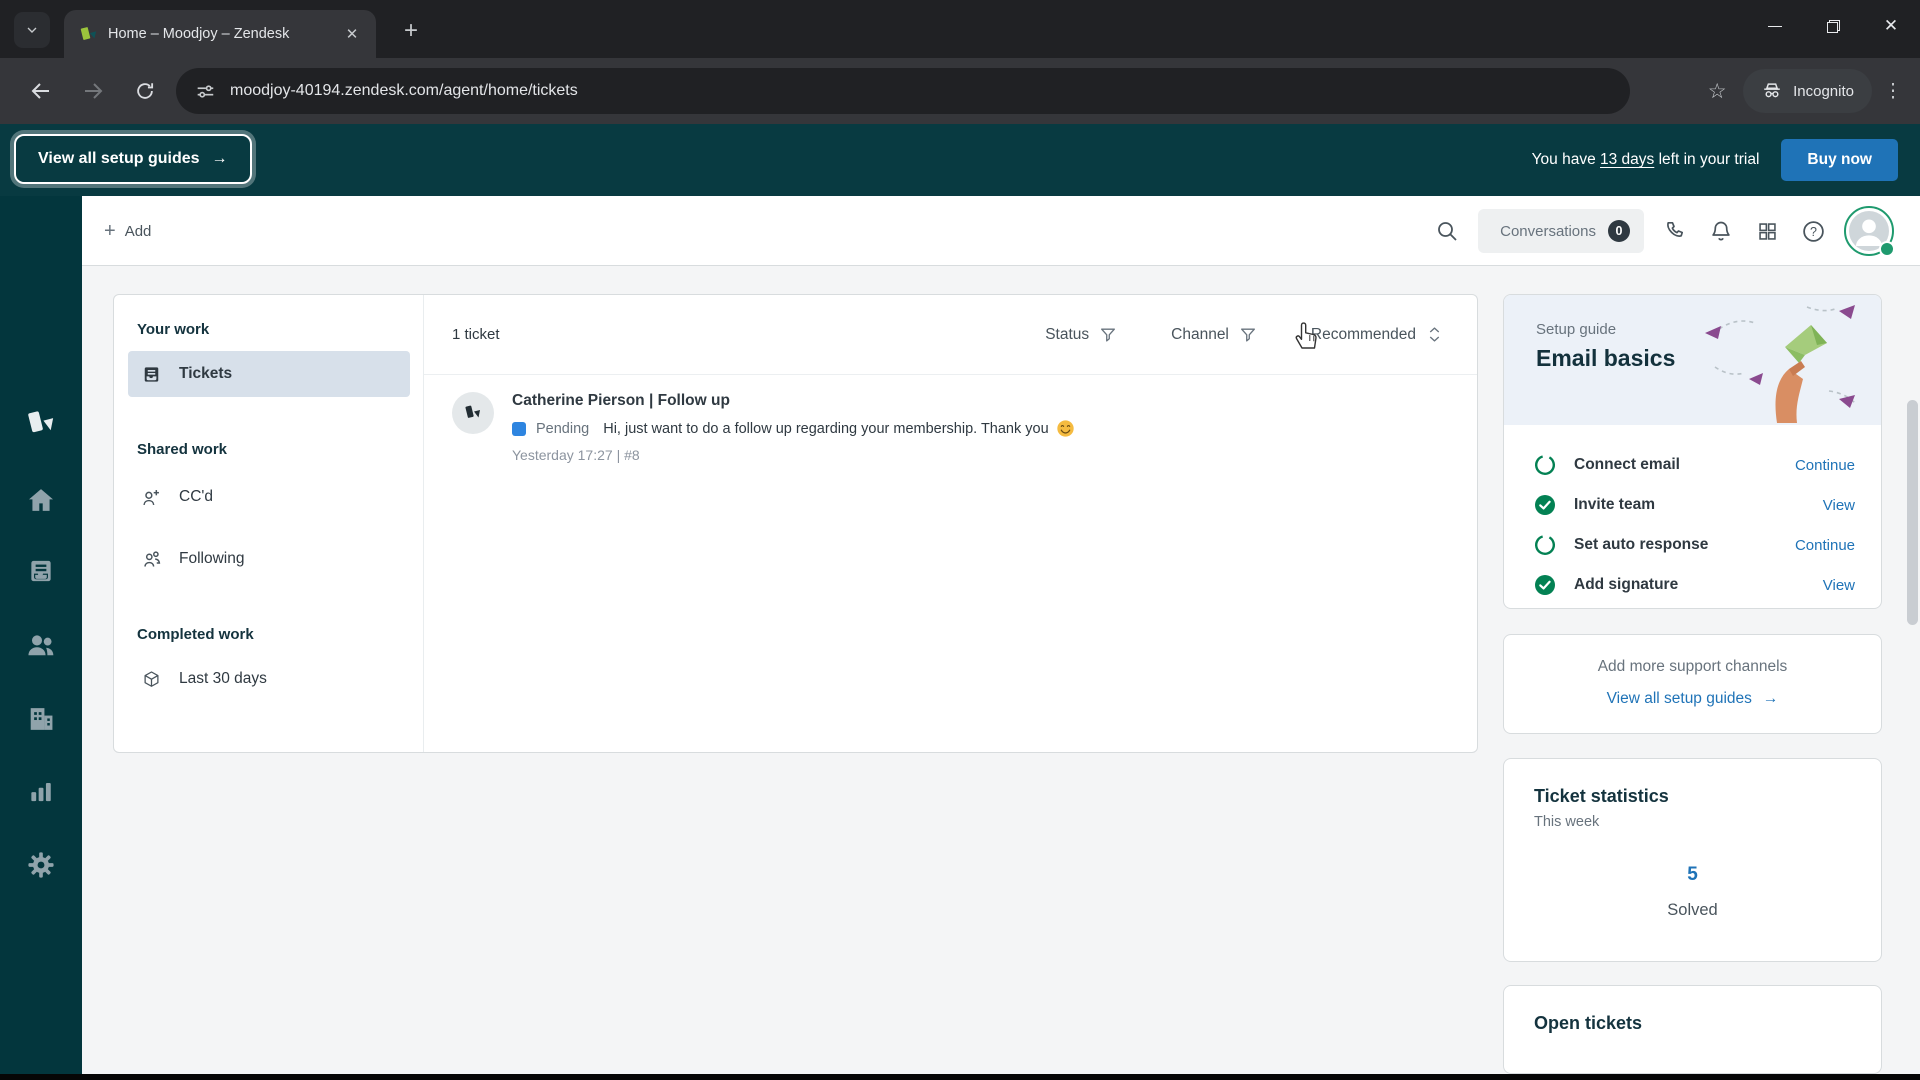 The height and width of the screenshot is (1080, 1920). What do you see at coordinates (1869, 231) in the screenshot?
I see `profile-avatar` at bounding box center [1869, 231].